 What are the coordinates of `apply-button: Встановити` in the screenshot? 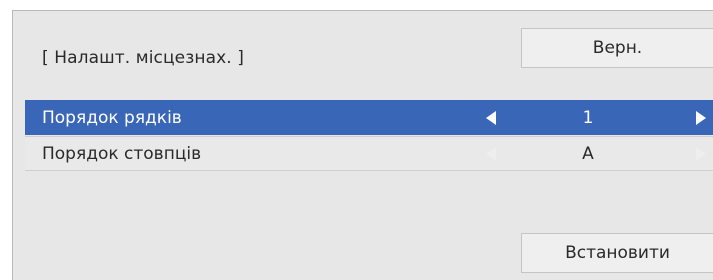 It's located at (617, 253).